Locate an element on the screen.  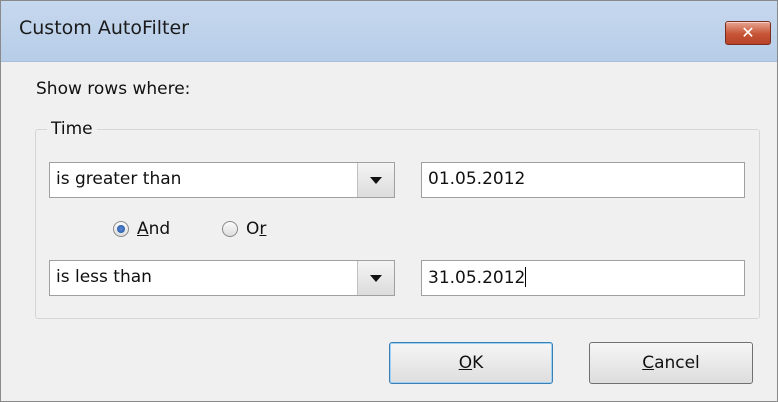
value-text-2: 31.05.2012 is located at coordinates (477, 277).